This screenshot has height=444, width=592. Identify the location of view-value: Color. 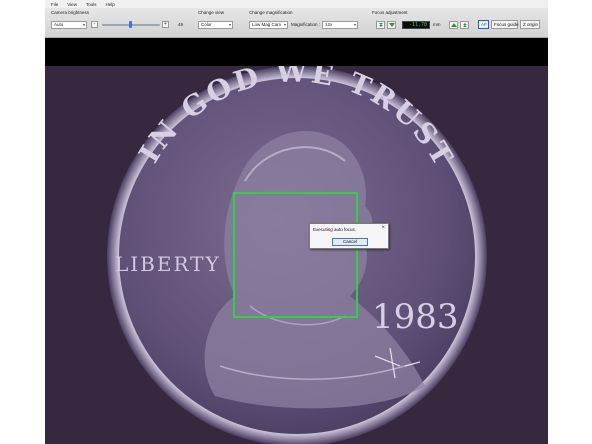
(206, 24).